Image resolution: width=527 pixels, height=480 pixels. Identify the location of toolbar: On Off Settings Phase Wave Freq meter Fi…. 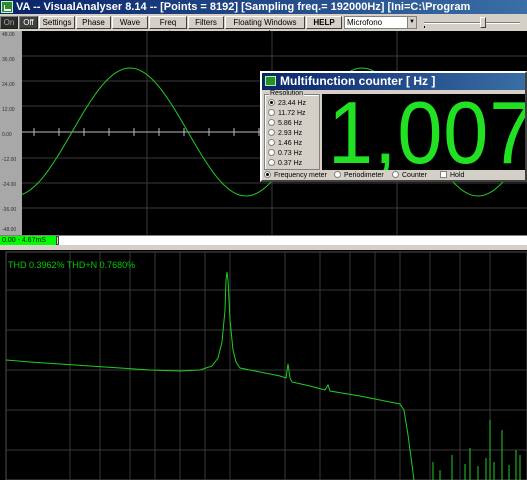
(263, 26).